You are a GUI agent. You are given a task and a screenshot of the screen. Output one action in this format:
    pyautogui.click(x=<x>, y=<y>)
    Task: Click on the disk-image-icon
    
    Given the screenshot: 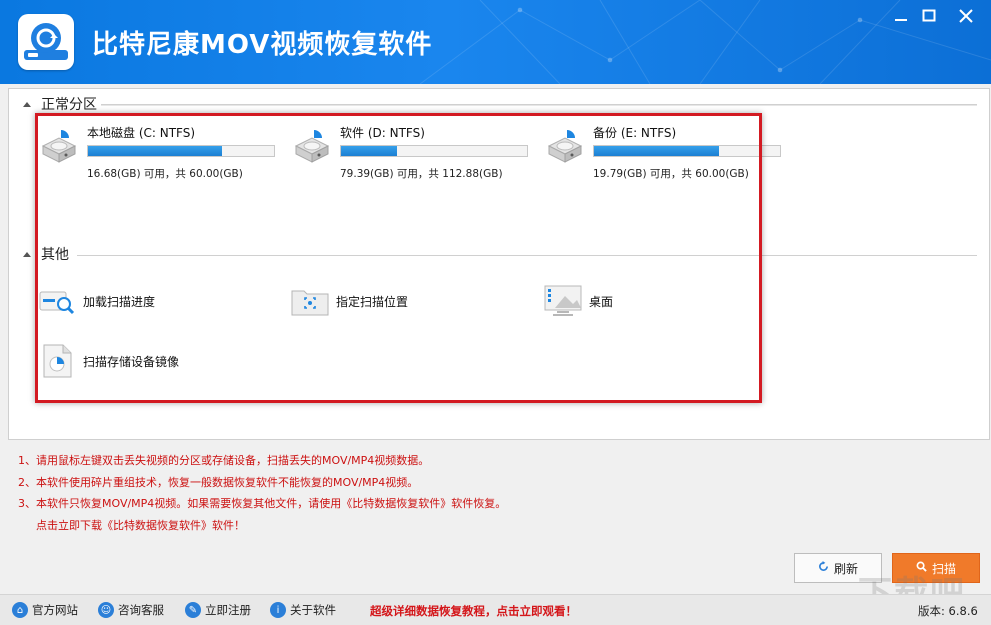 What is the action you would take?
    pyautogui.click(x=57, y=361)
    